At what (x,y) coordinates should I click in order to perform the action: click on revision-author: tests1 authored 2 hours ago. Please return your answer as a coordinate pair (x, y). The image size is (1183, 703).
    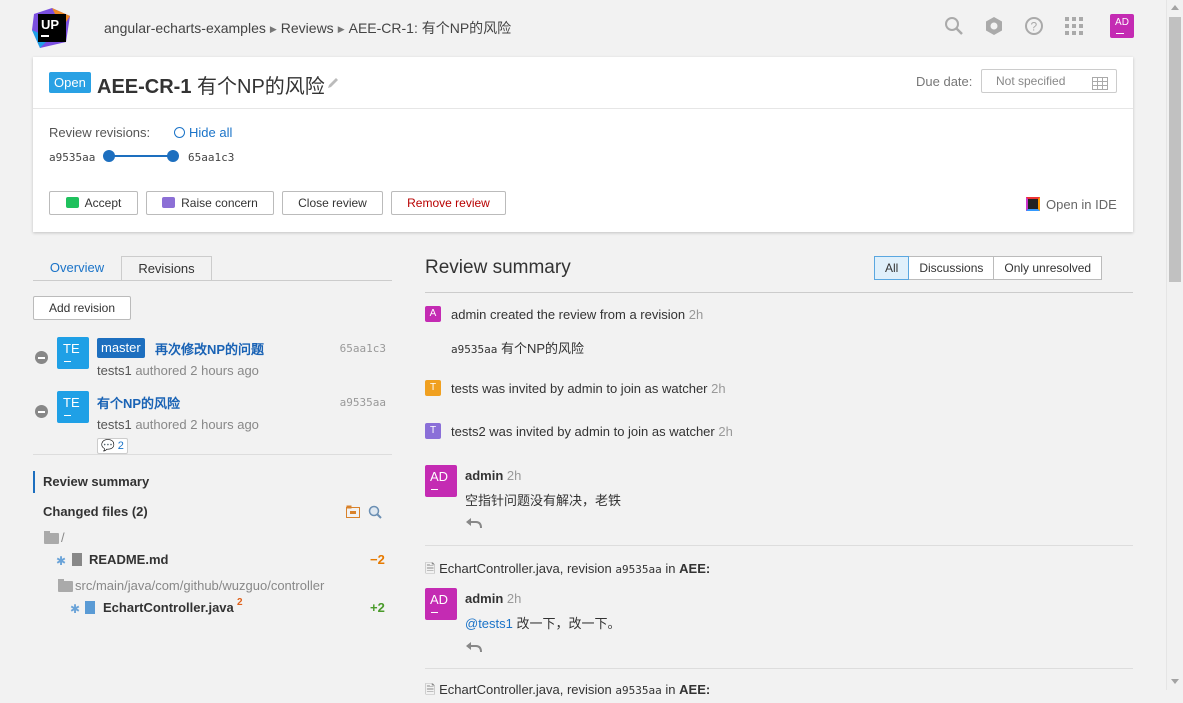
    Looking at the image, I should click on (178, 424).